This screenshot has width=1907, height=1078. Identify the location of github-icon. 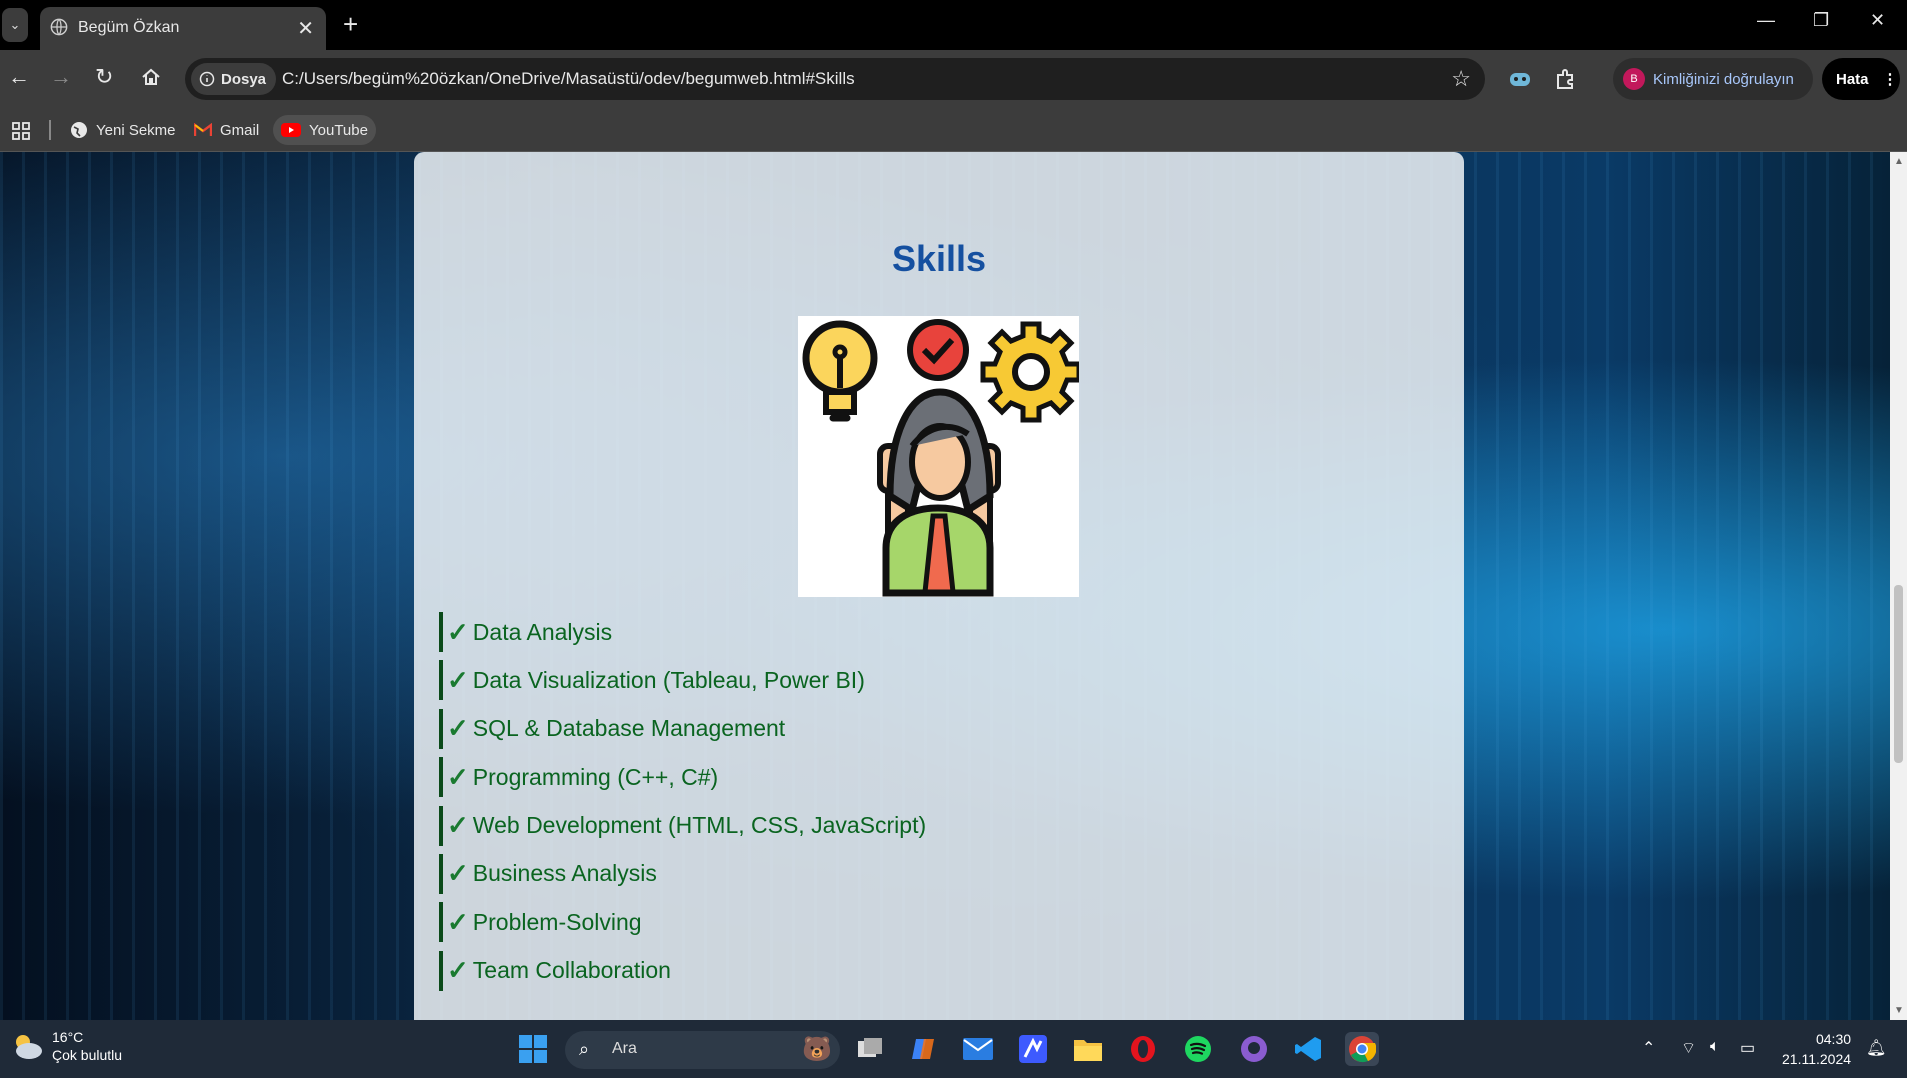
(1254, 1049).